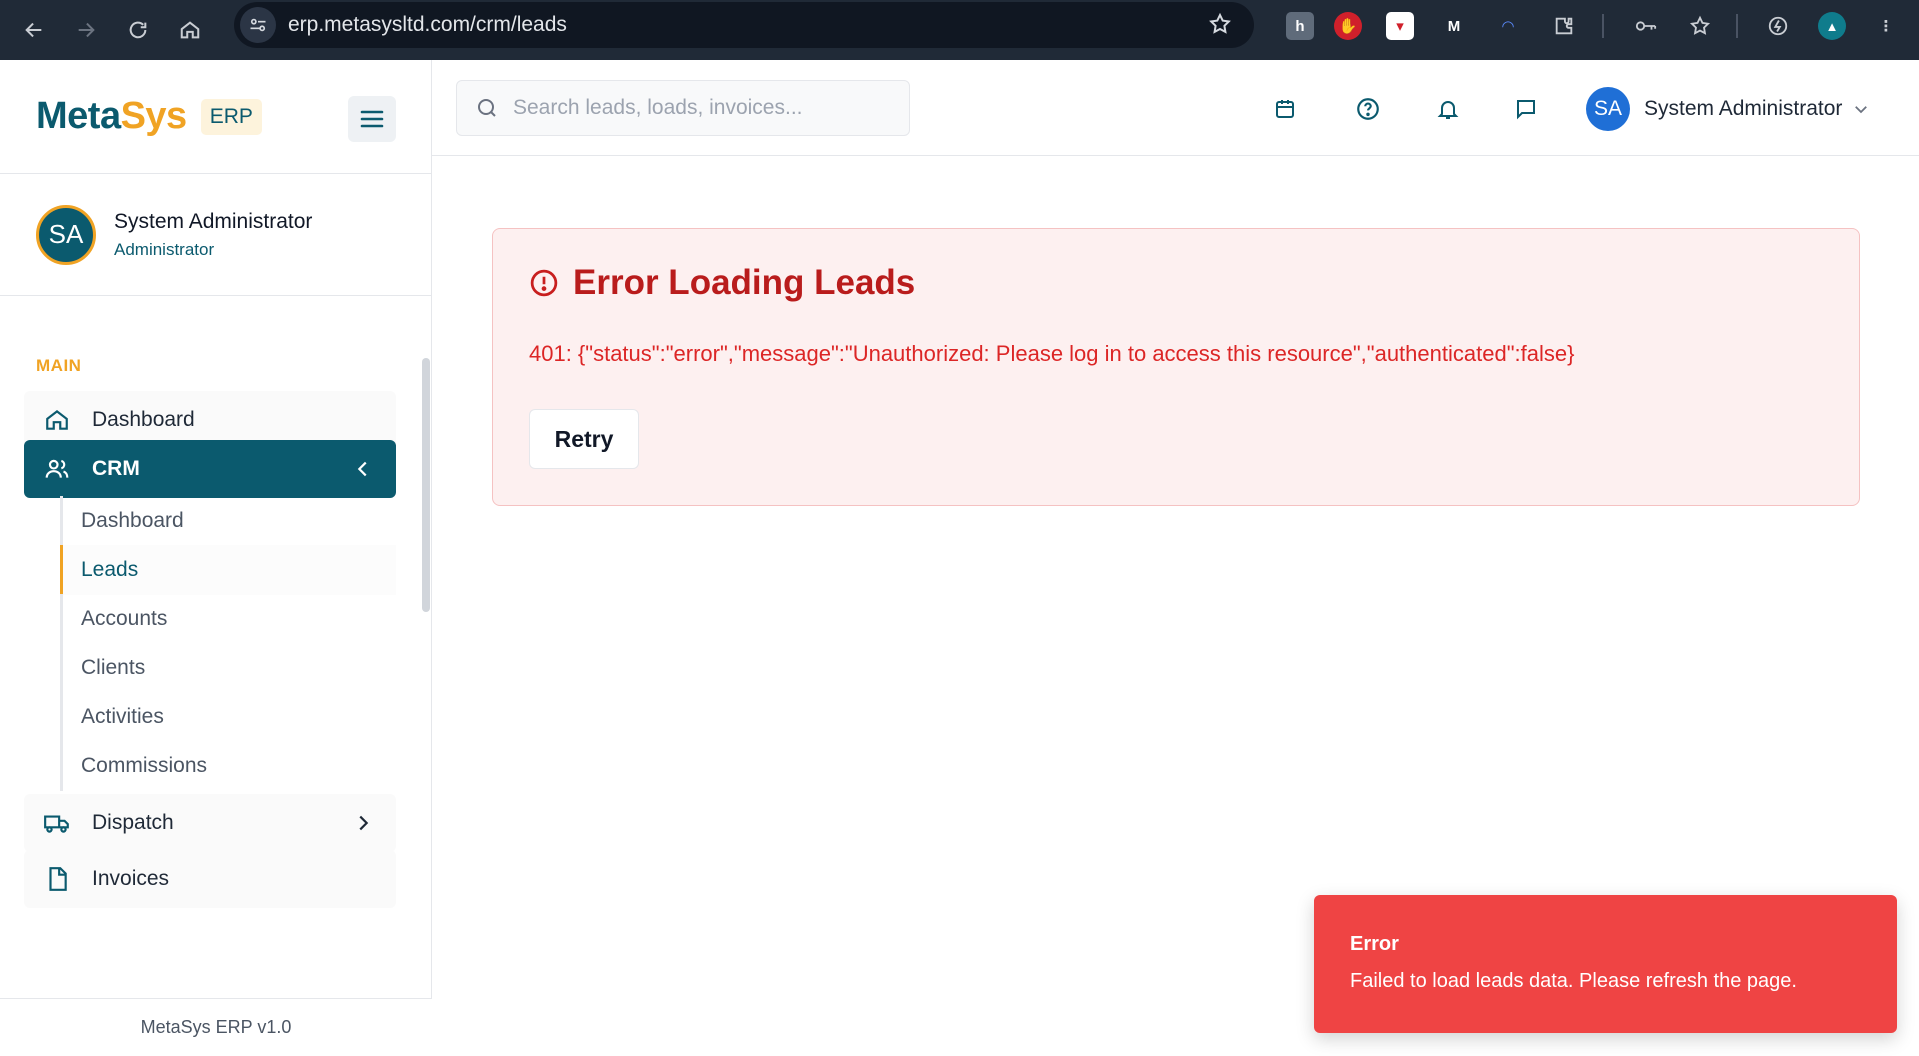 The width and height of the screenshot is (1919, 1056). I want to click on extension-arc-icon: ◠, so click(1508, 26).